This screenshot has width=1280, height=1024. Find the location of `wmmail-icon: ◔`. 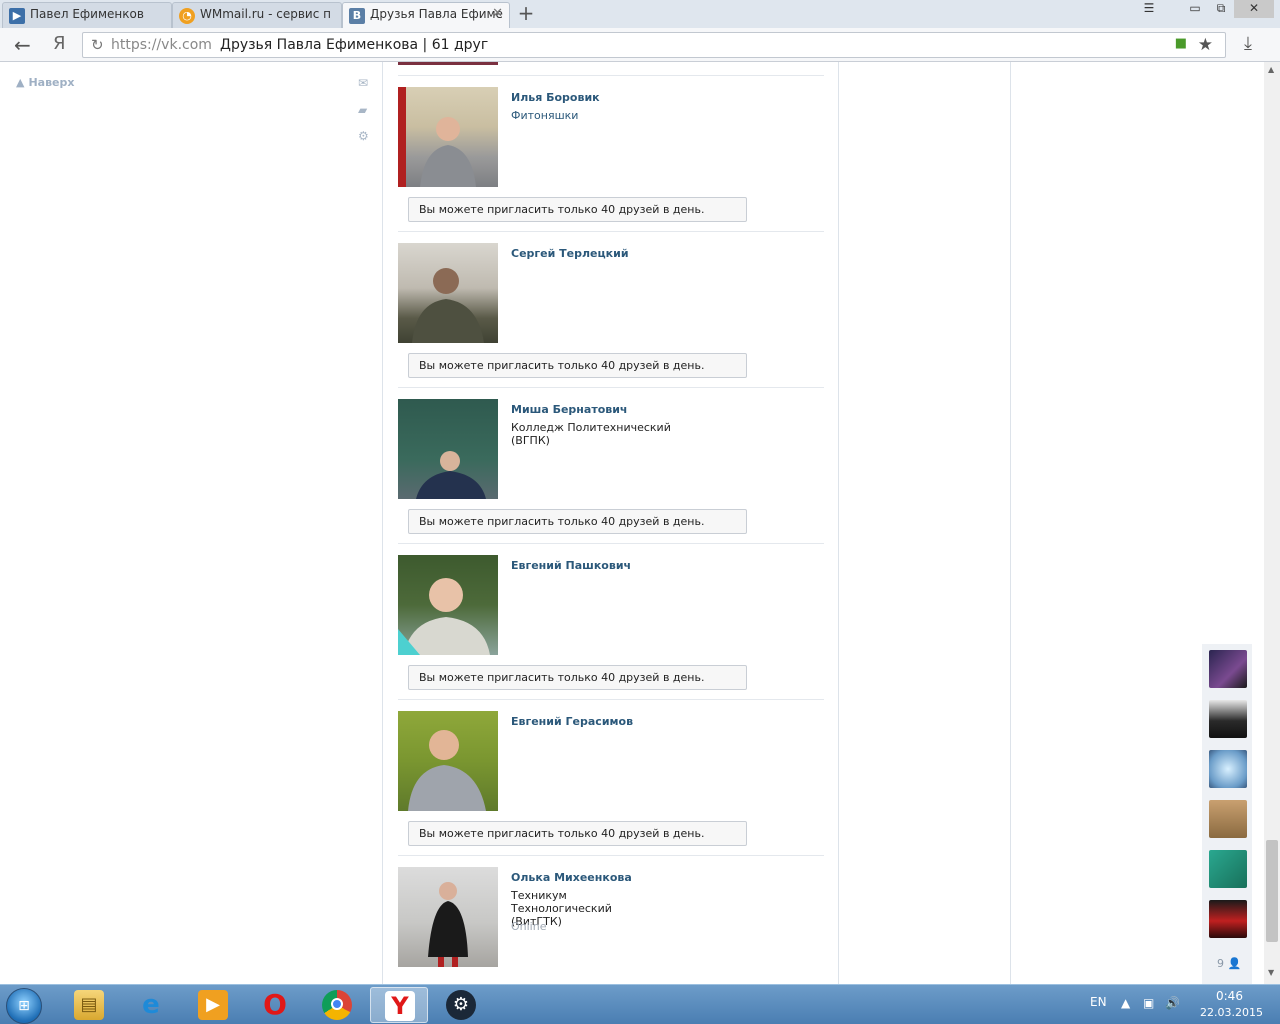

wmmail-icon: ◔ is located at coordinates (187, 16).